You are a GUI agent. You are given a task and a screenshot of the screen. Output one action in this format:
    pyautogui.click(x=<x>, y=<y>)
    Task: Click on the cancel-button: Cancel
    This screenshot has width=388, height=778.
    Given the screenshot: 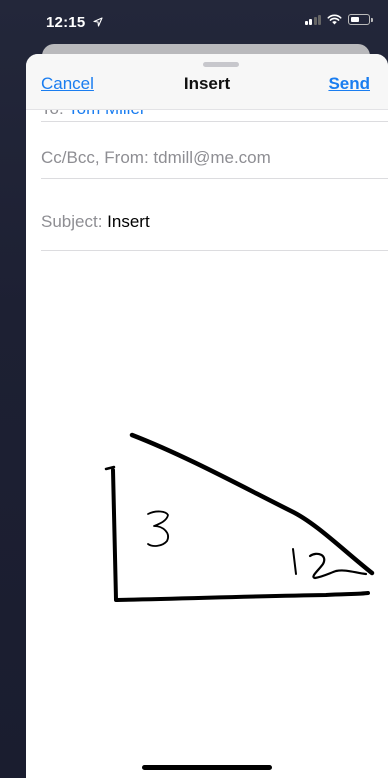 What is the action you would take?
    pyautogui.click(x=67, y=84)
    